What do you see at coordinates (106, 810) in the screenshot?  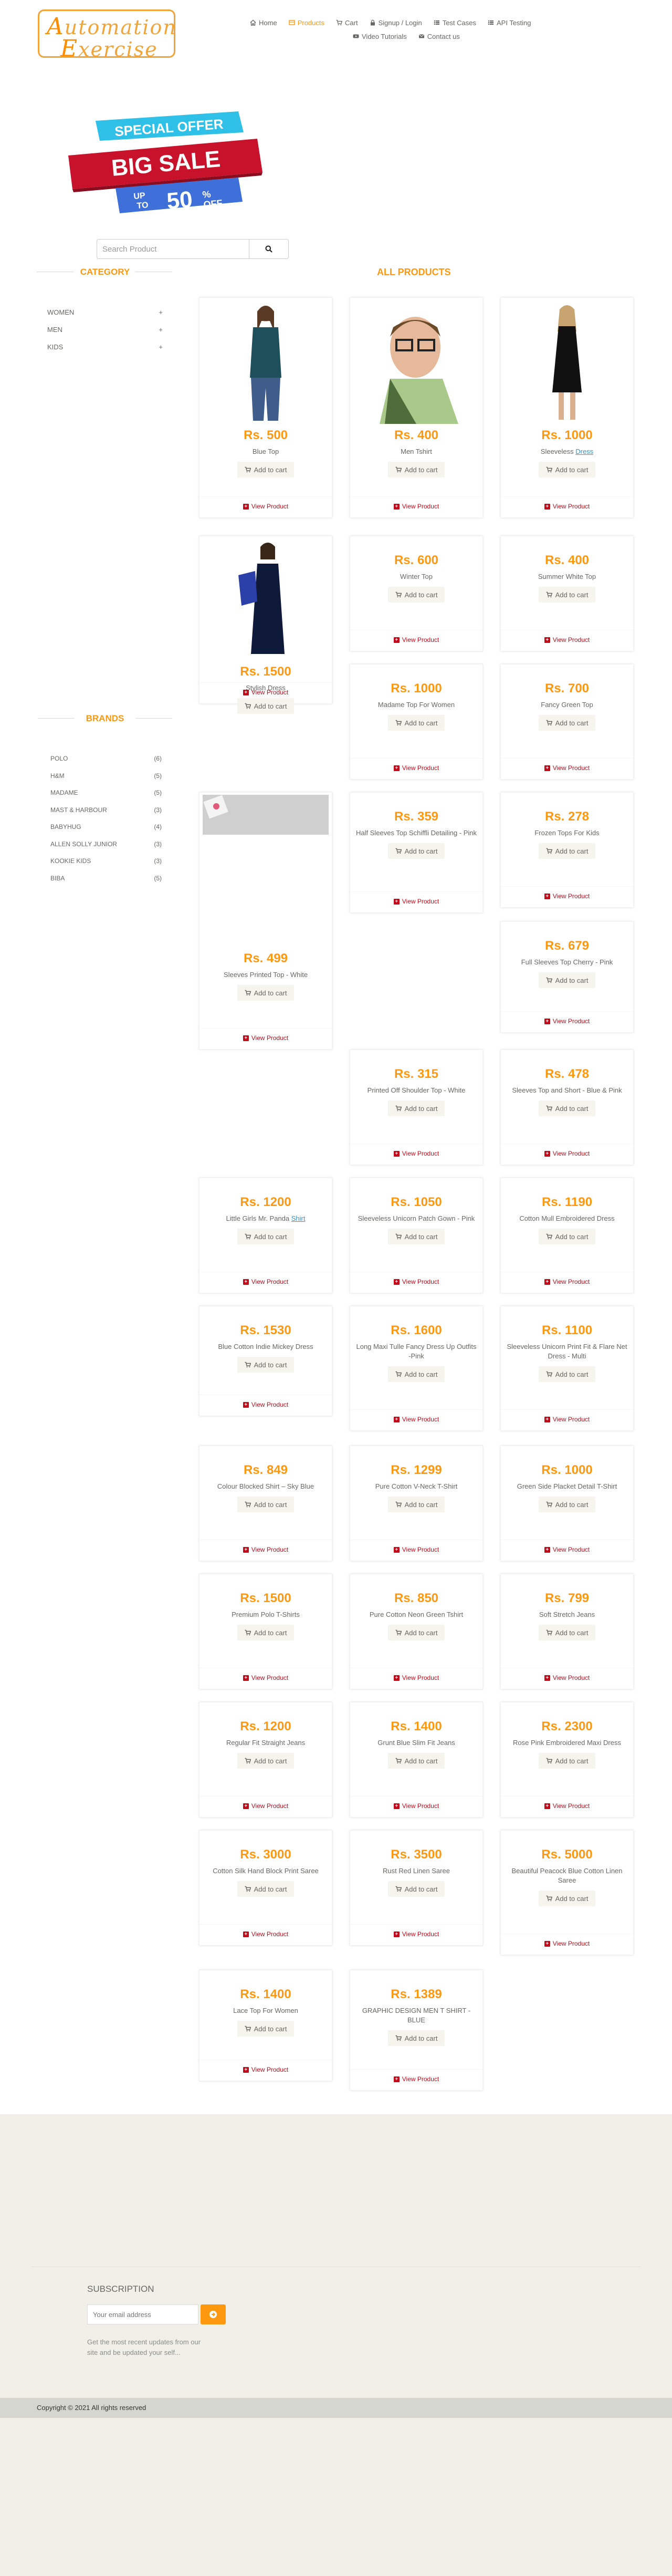 I see `brand-item: Mast & Harbour (3)` at bounding box center [106, 810].